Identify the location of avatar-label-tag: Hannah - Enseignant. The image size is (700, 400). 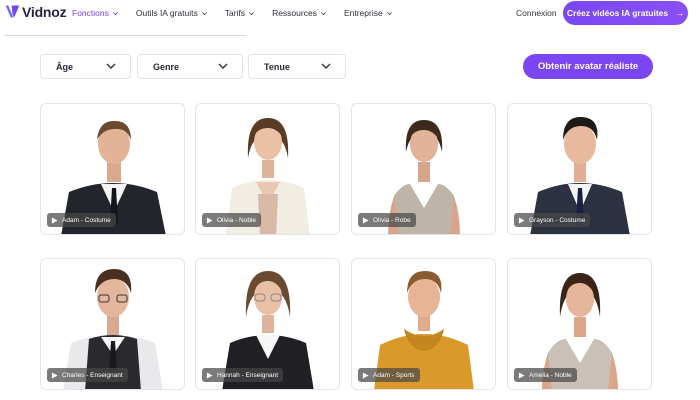
(243, 375).